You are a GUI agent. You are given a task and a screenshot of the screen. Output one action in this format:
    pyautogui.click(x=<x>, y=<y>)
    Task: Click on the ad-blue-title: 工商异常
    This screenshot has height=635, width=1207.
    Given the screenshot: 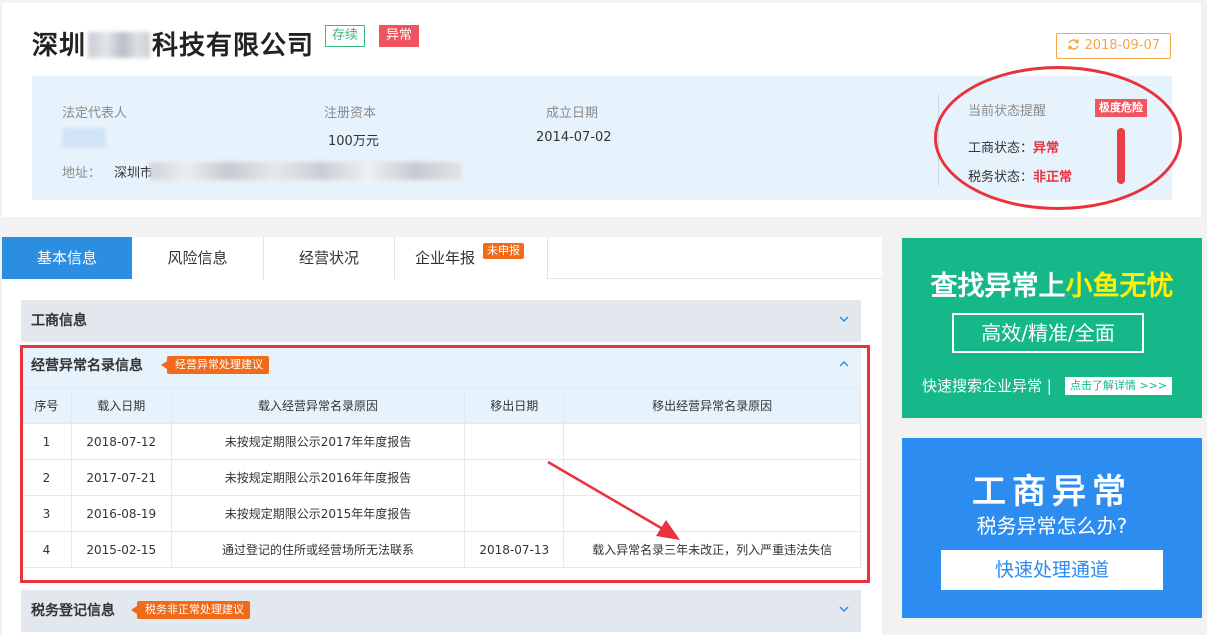 What is the action you would take?
    pyautogui.click(x=1052, y=492)
    